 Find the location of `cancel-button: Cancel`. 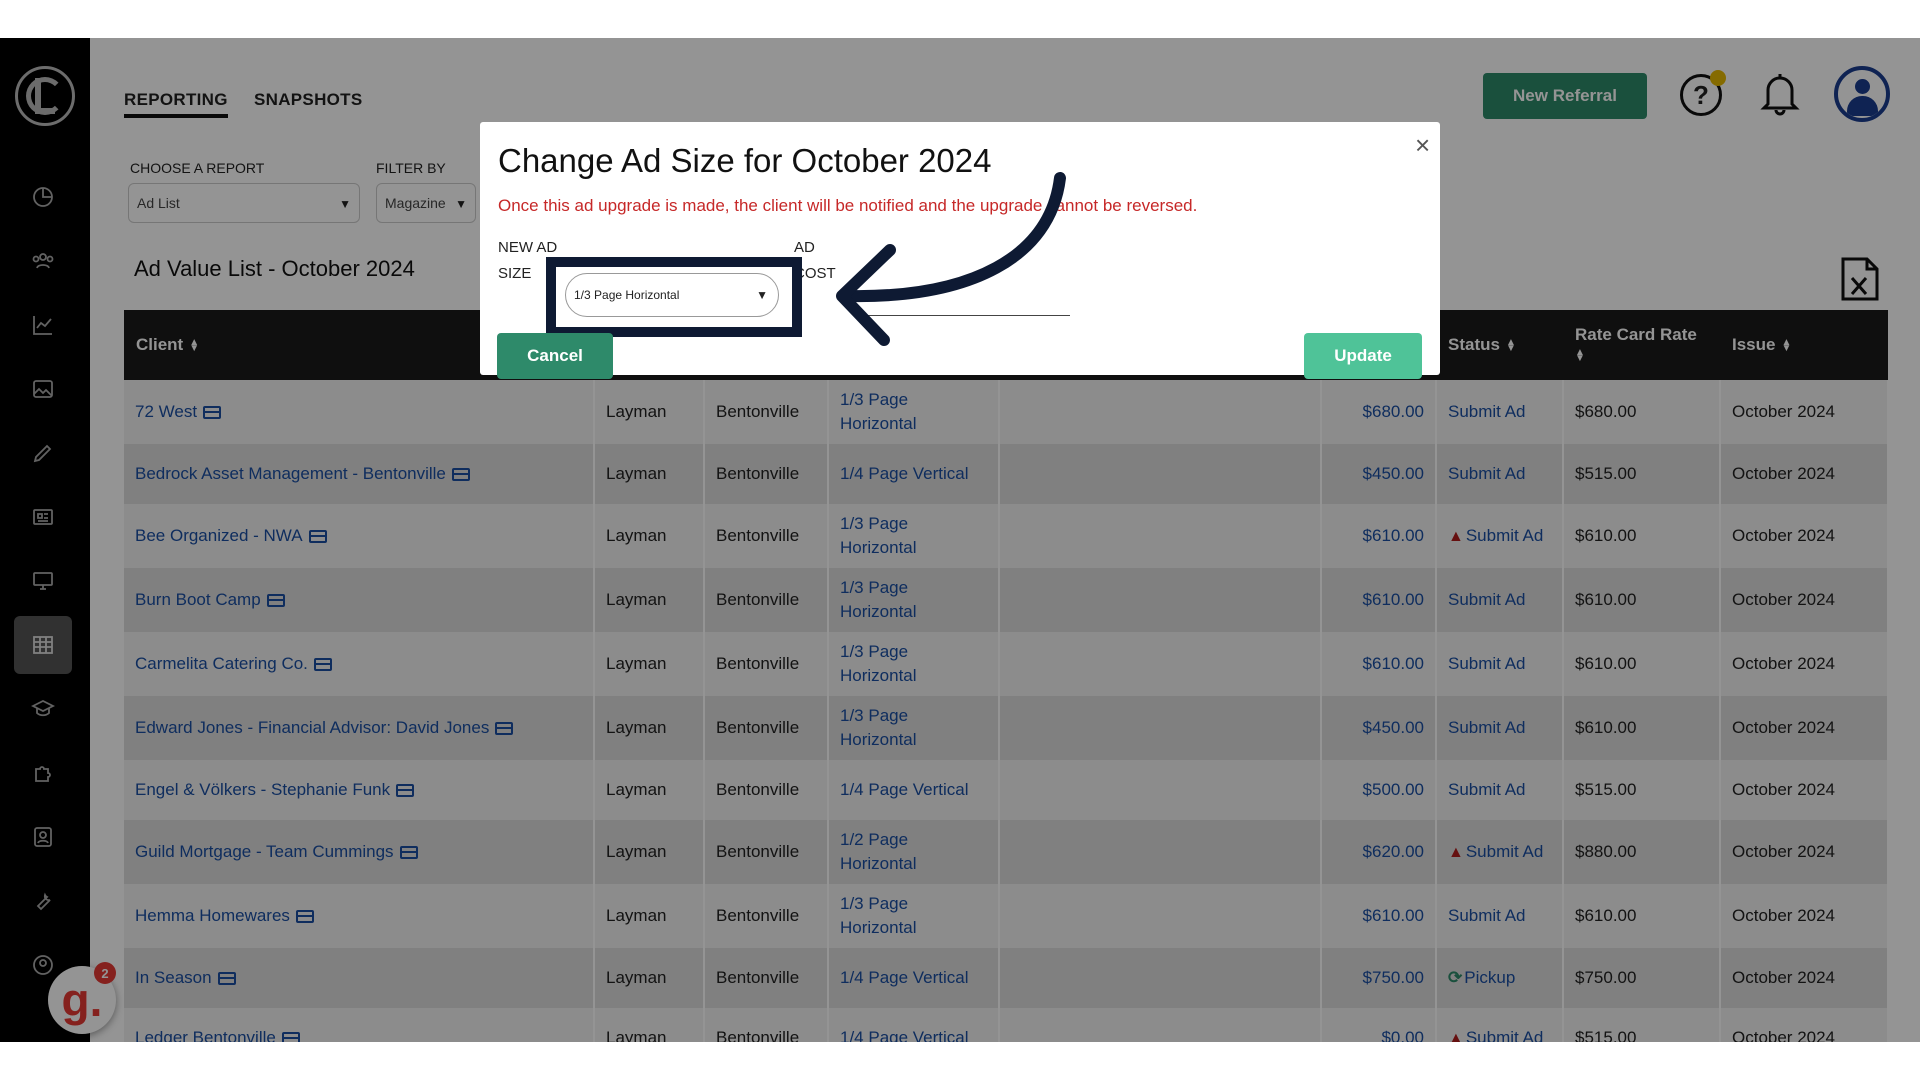

cancel-button: Cancel is located at coordinates (555, 356).